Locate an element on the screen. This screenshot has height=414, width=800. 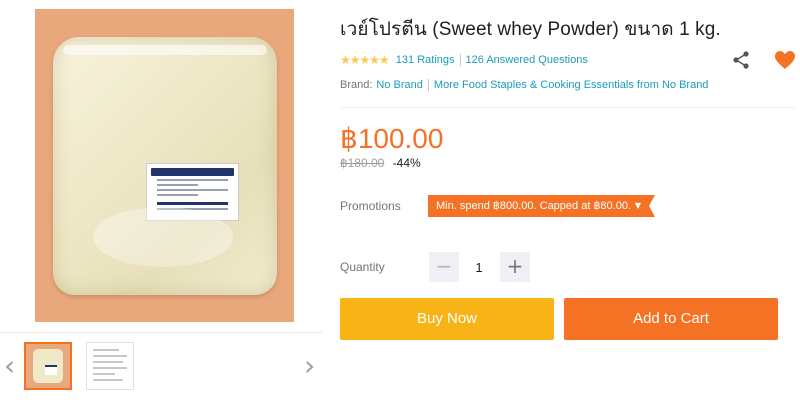
section-divider is located at coordinates (568, 107).